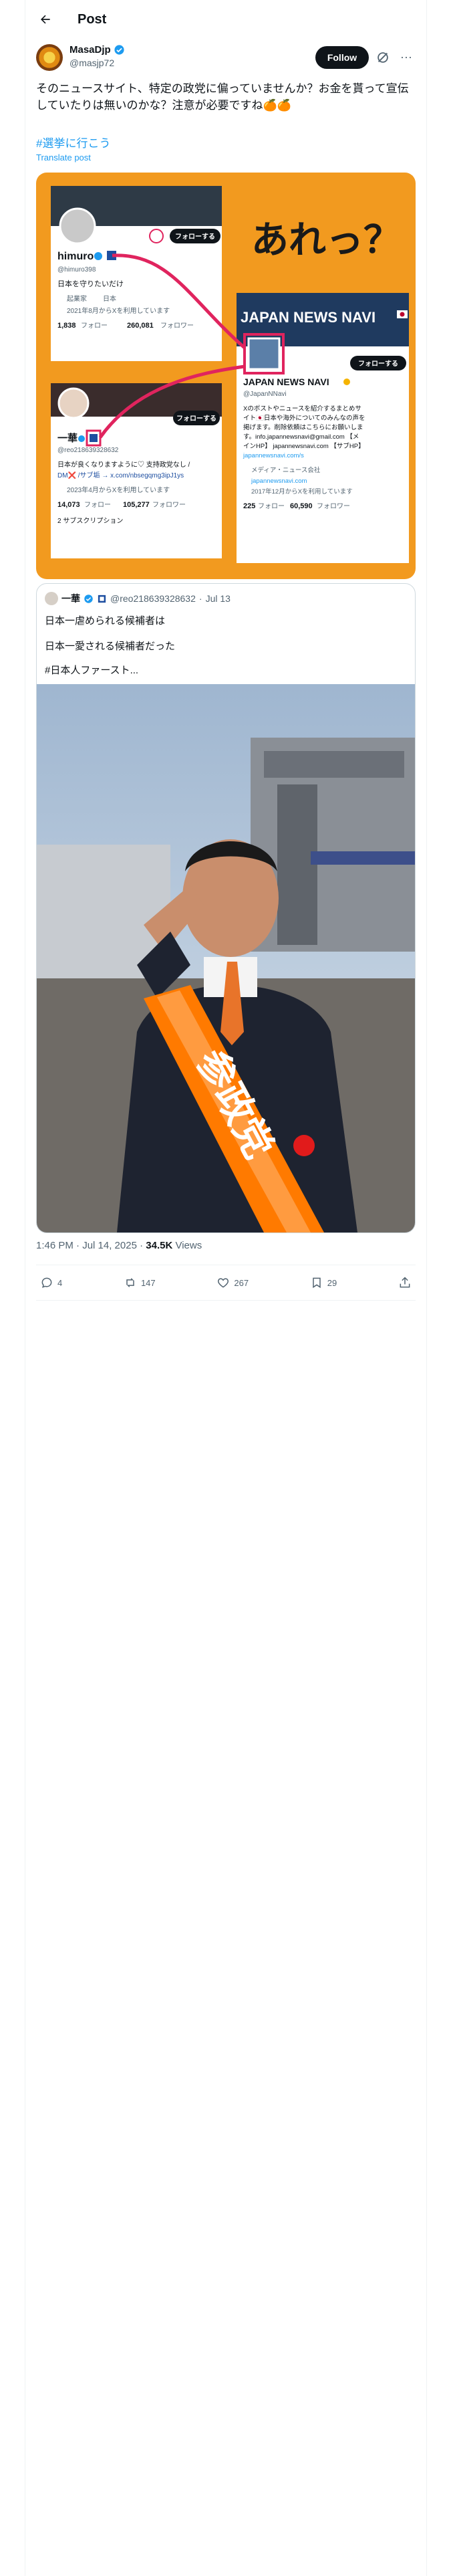  Describe the element at coordinates (77, 299) in the screenshot. I see `svg-text: 起業家` at that location.